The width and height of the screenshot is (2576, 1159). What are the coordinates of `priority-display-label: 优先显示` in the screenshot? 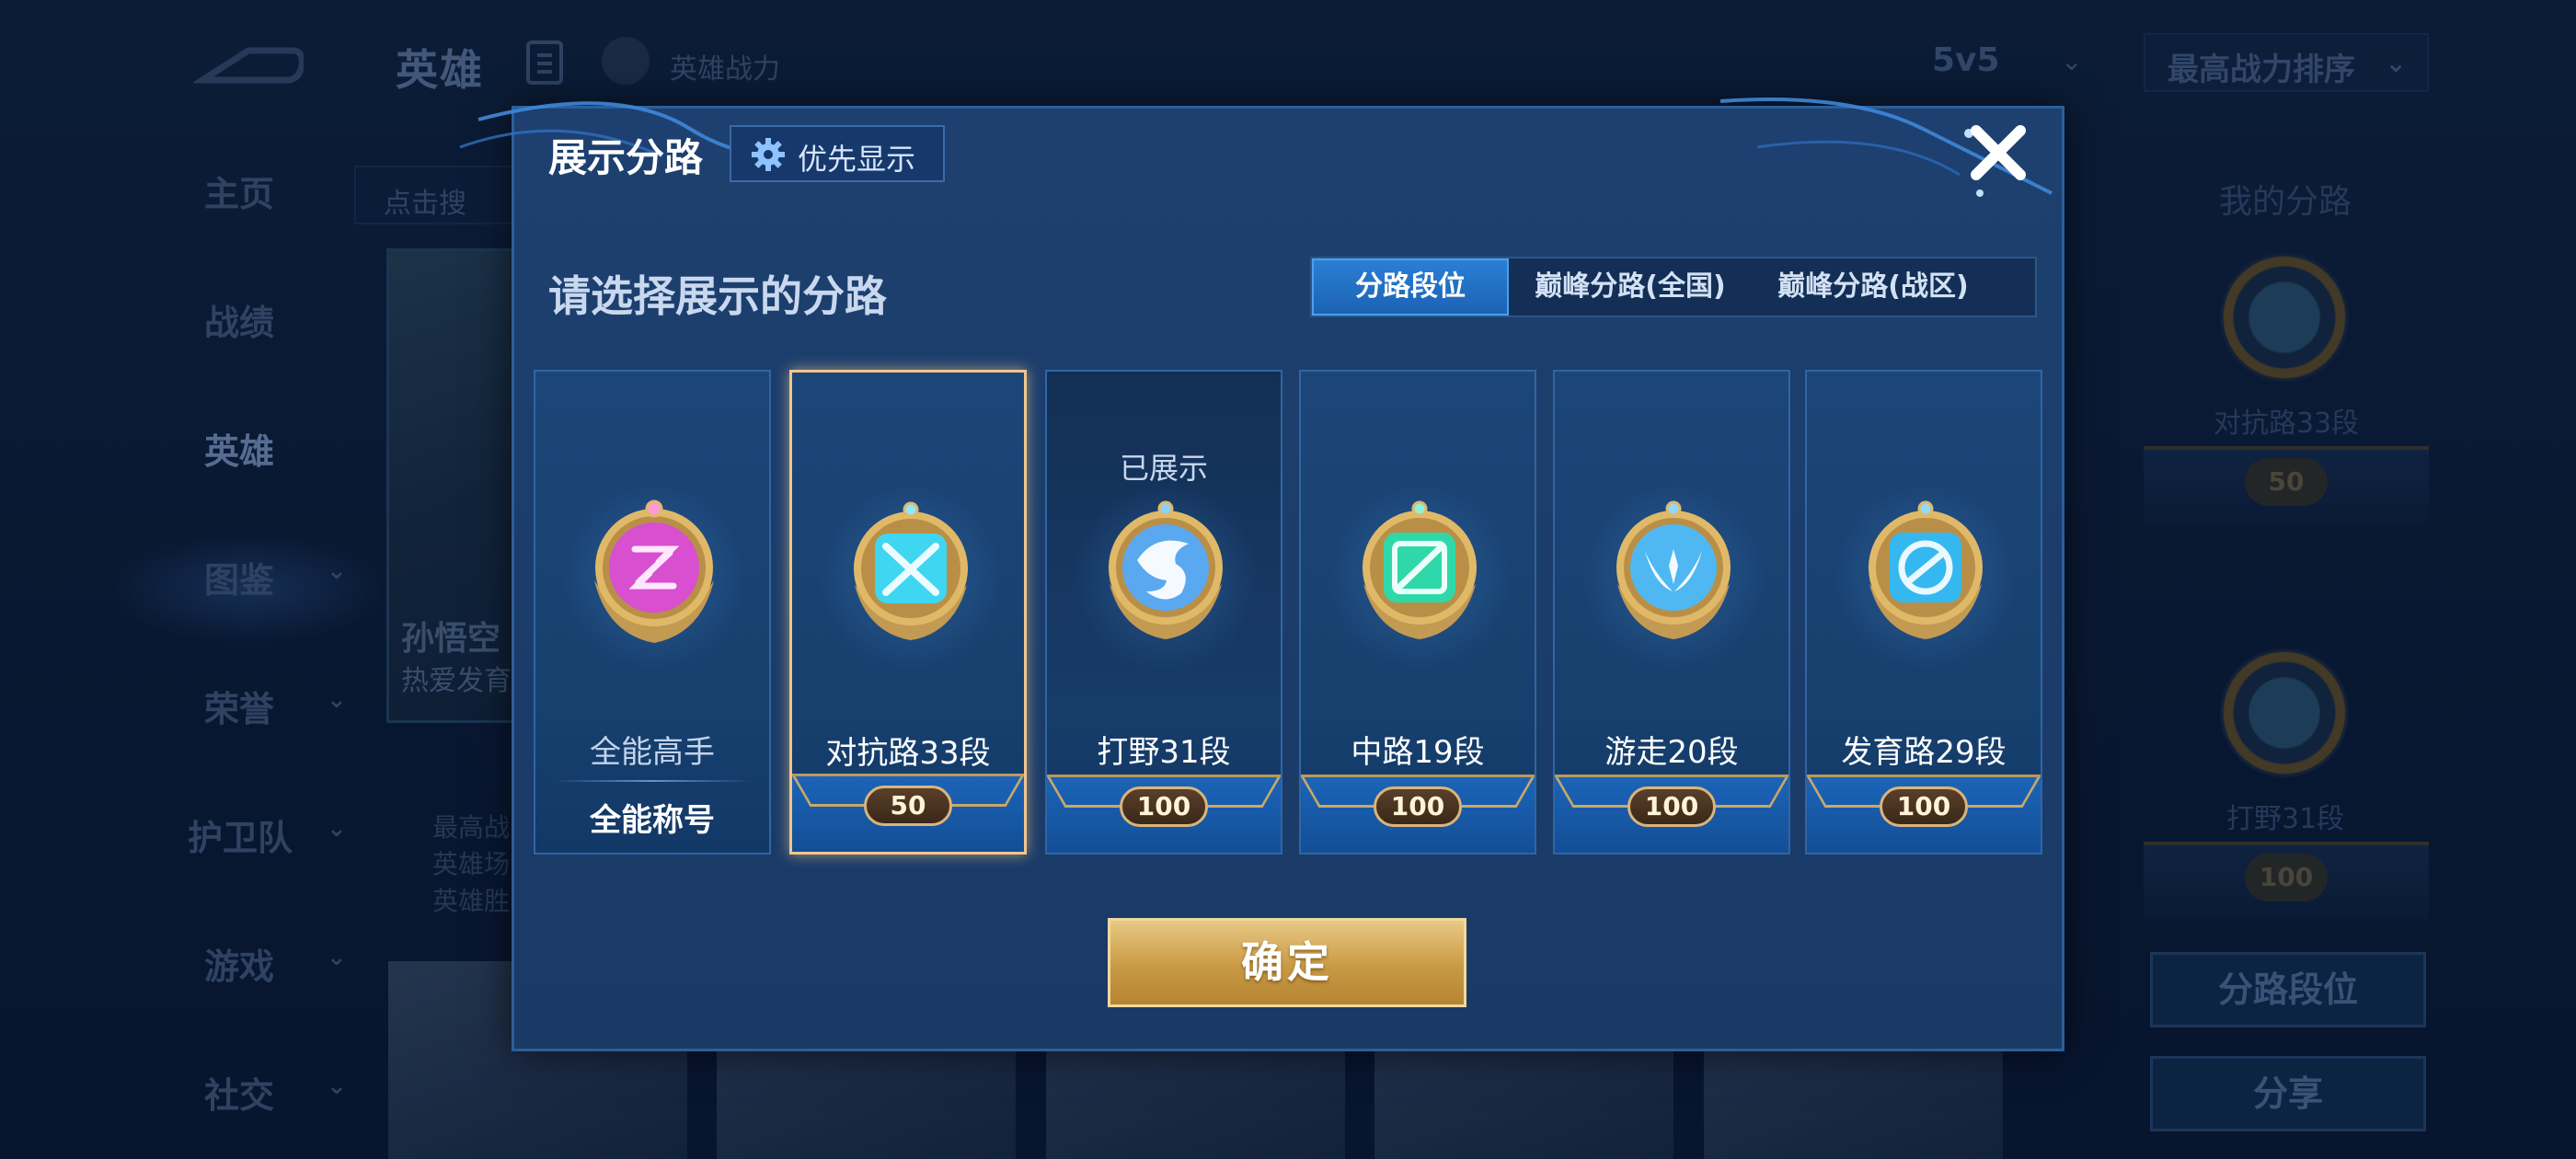 It's located at (857, 159).